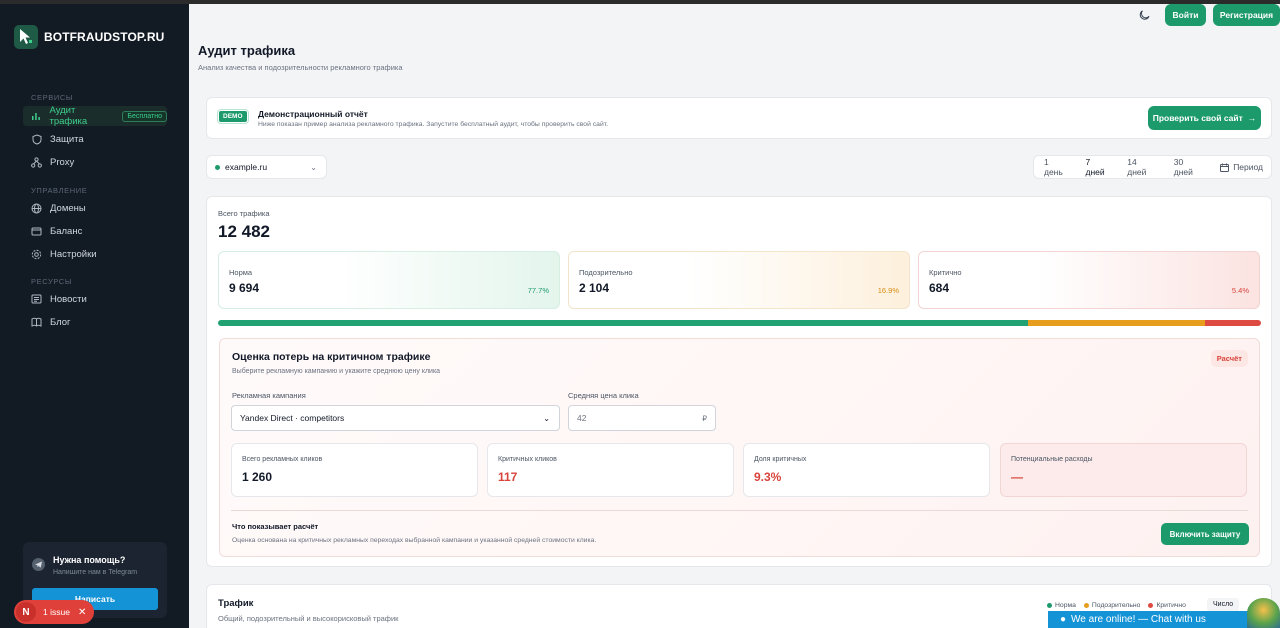  I want to click on cpc-label: Средняя цена клика, so click(603, 395).